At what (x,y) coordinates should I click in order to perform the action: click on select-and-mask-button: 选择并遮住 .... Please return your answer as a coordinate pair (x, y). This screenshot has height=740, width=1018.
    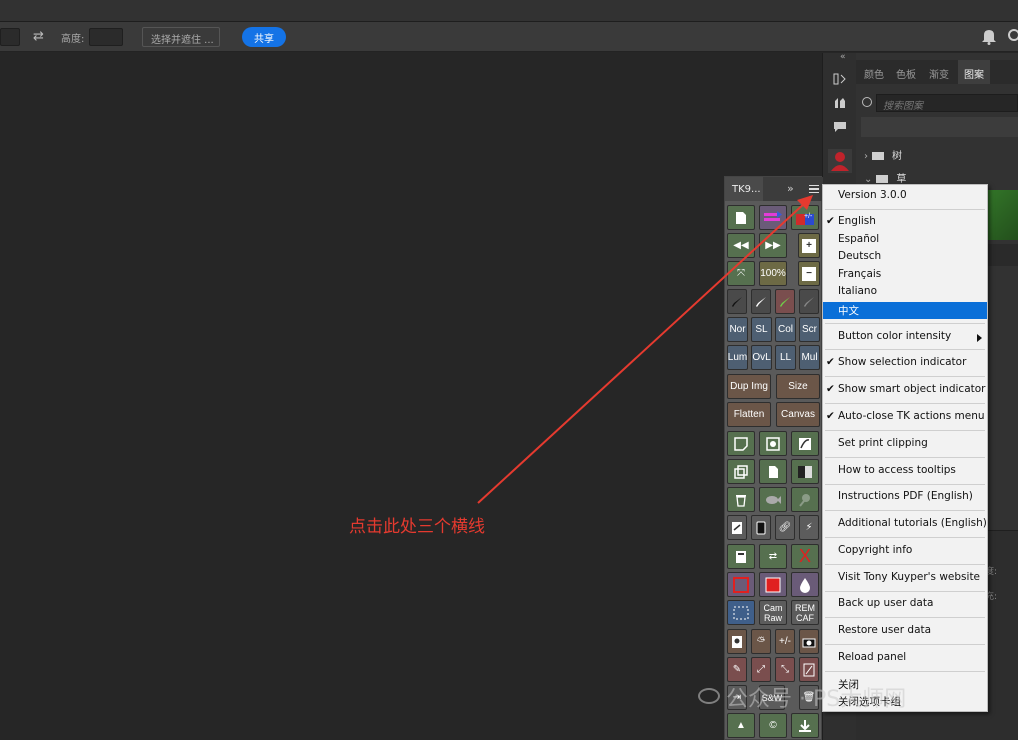
    Looking at the image, I should click on (181, 37).